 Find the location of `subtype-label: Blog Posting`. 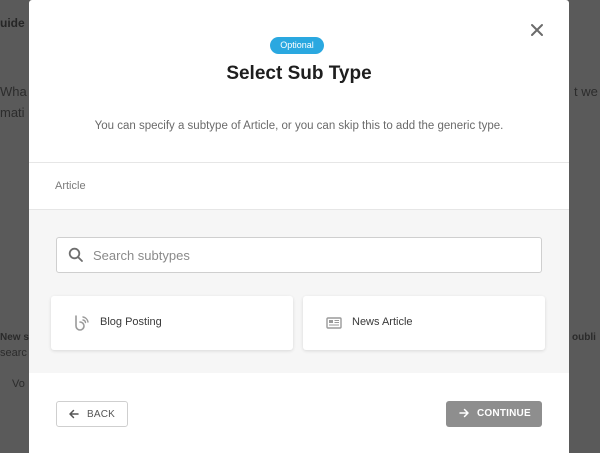

subtype-label: Blog Posting is located at coordinates (131, 322).